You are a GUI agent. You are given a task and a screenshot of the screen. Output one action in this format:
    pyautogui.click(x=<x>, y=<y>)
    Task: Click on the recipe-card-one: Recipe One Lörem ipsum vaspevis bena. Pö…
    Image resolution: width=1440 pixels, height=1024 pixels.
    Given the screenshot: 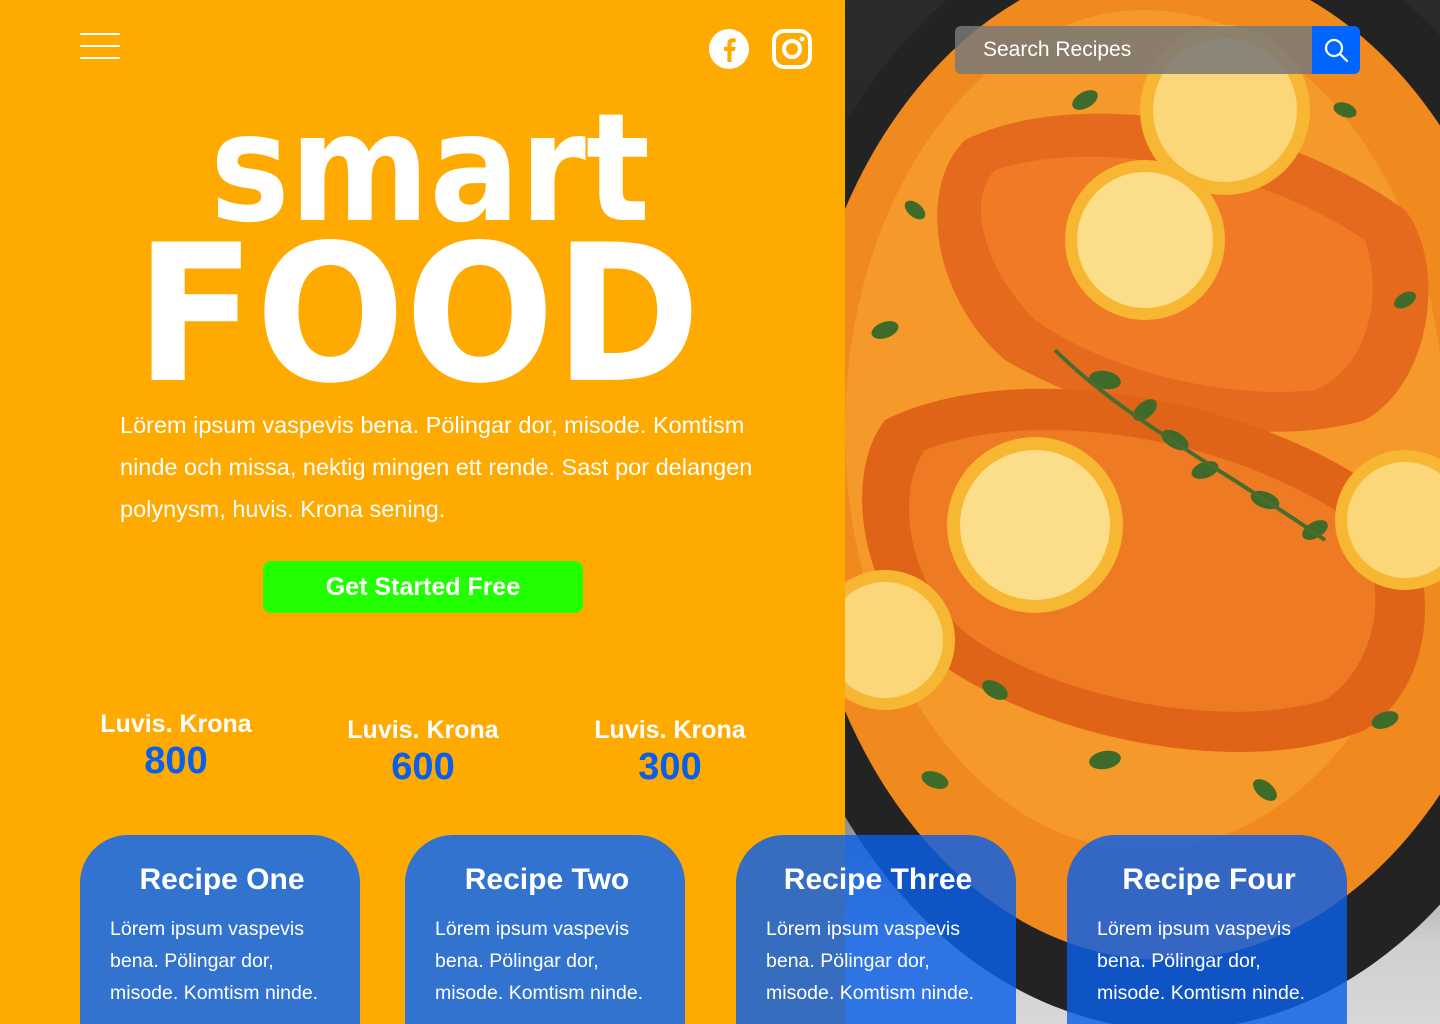 What is the action you would take?
    pyautogui.click(x=220, y=929)
    